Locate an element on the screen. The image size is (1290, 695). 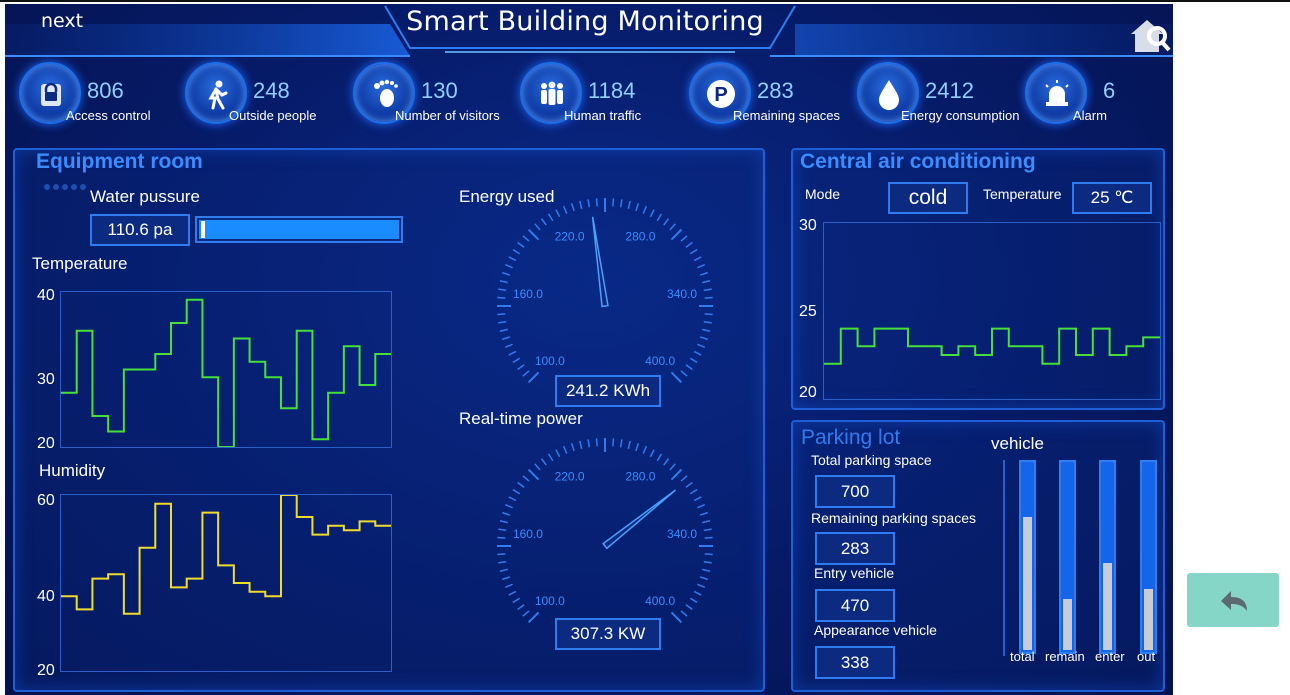
temperature-chart is located at coordinates (226, 369).